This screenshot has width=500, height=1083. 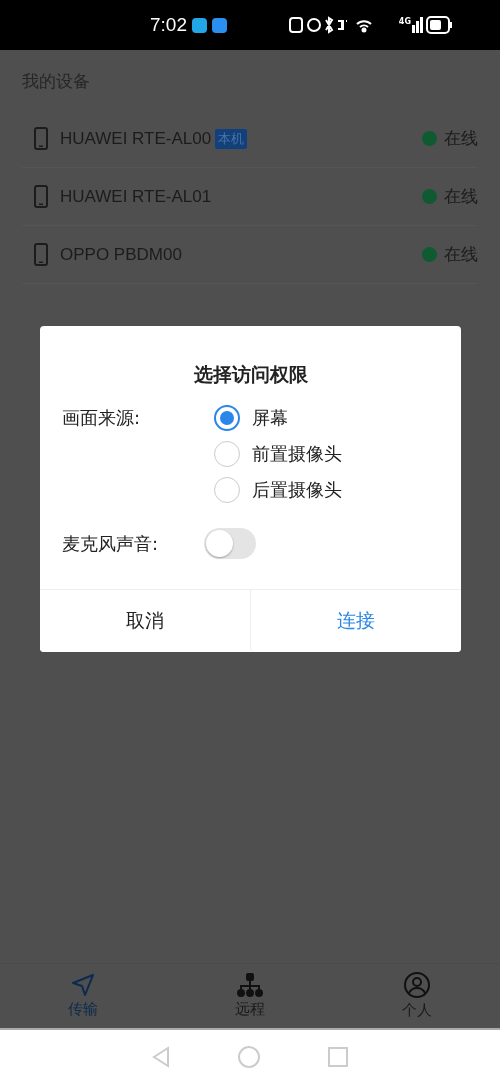 What do you see at coordinates (250, 985) in the screenshot?
I see `hierarchy-icon` at bounding box center [250, 985].